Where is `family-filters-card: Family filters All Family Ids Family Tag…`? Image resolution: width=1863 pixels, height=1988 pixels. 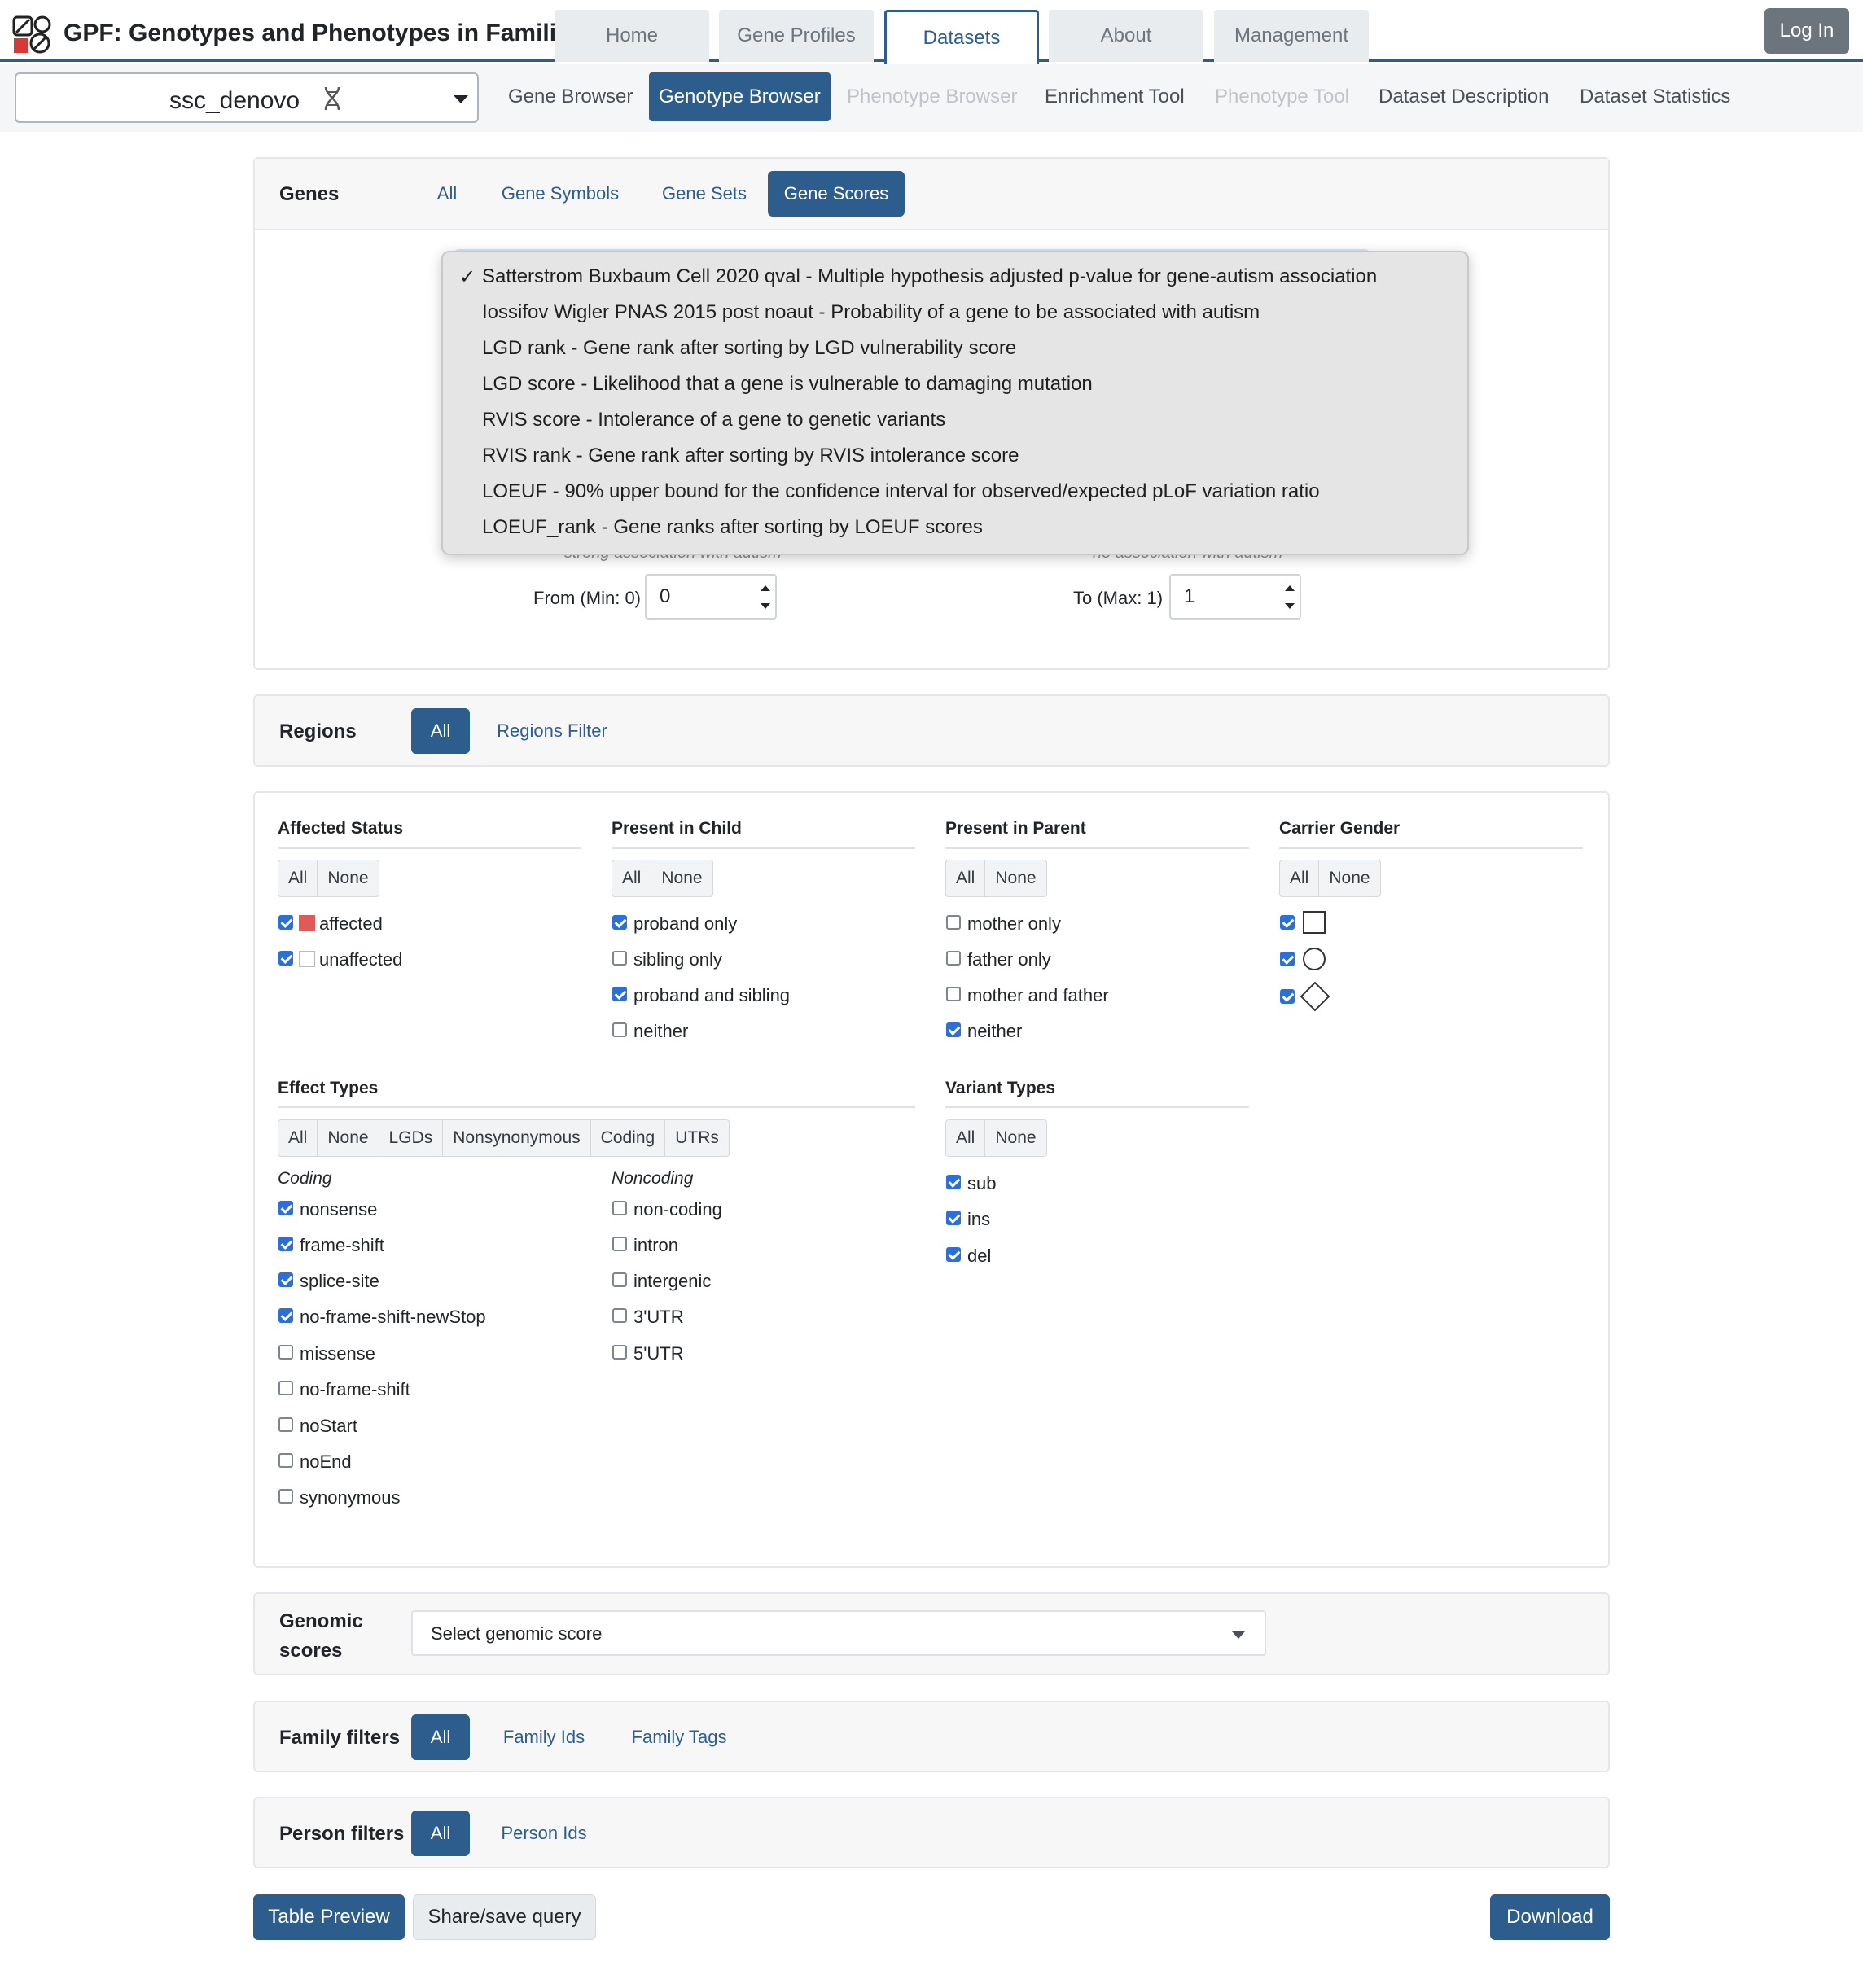 family-filters-card: Family filters All Family Ids Family Tag… is located at coordinates (931, 1736).